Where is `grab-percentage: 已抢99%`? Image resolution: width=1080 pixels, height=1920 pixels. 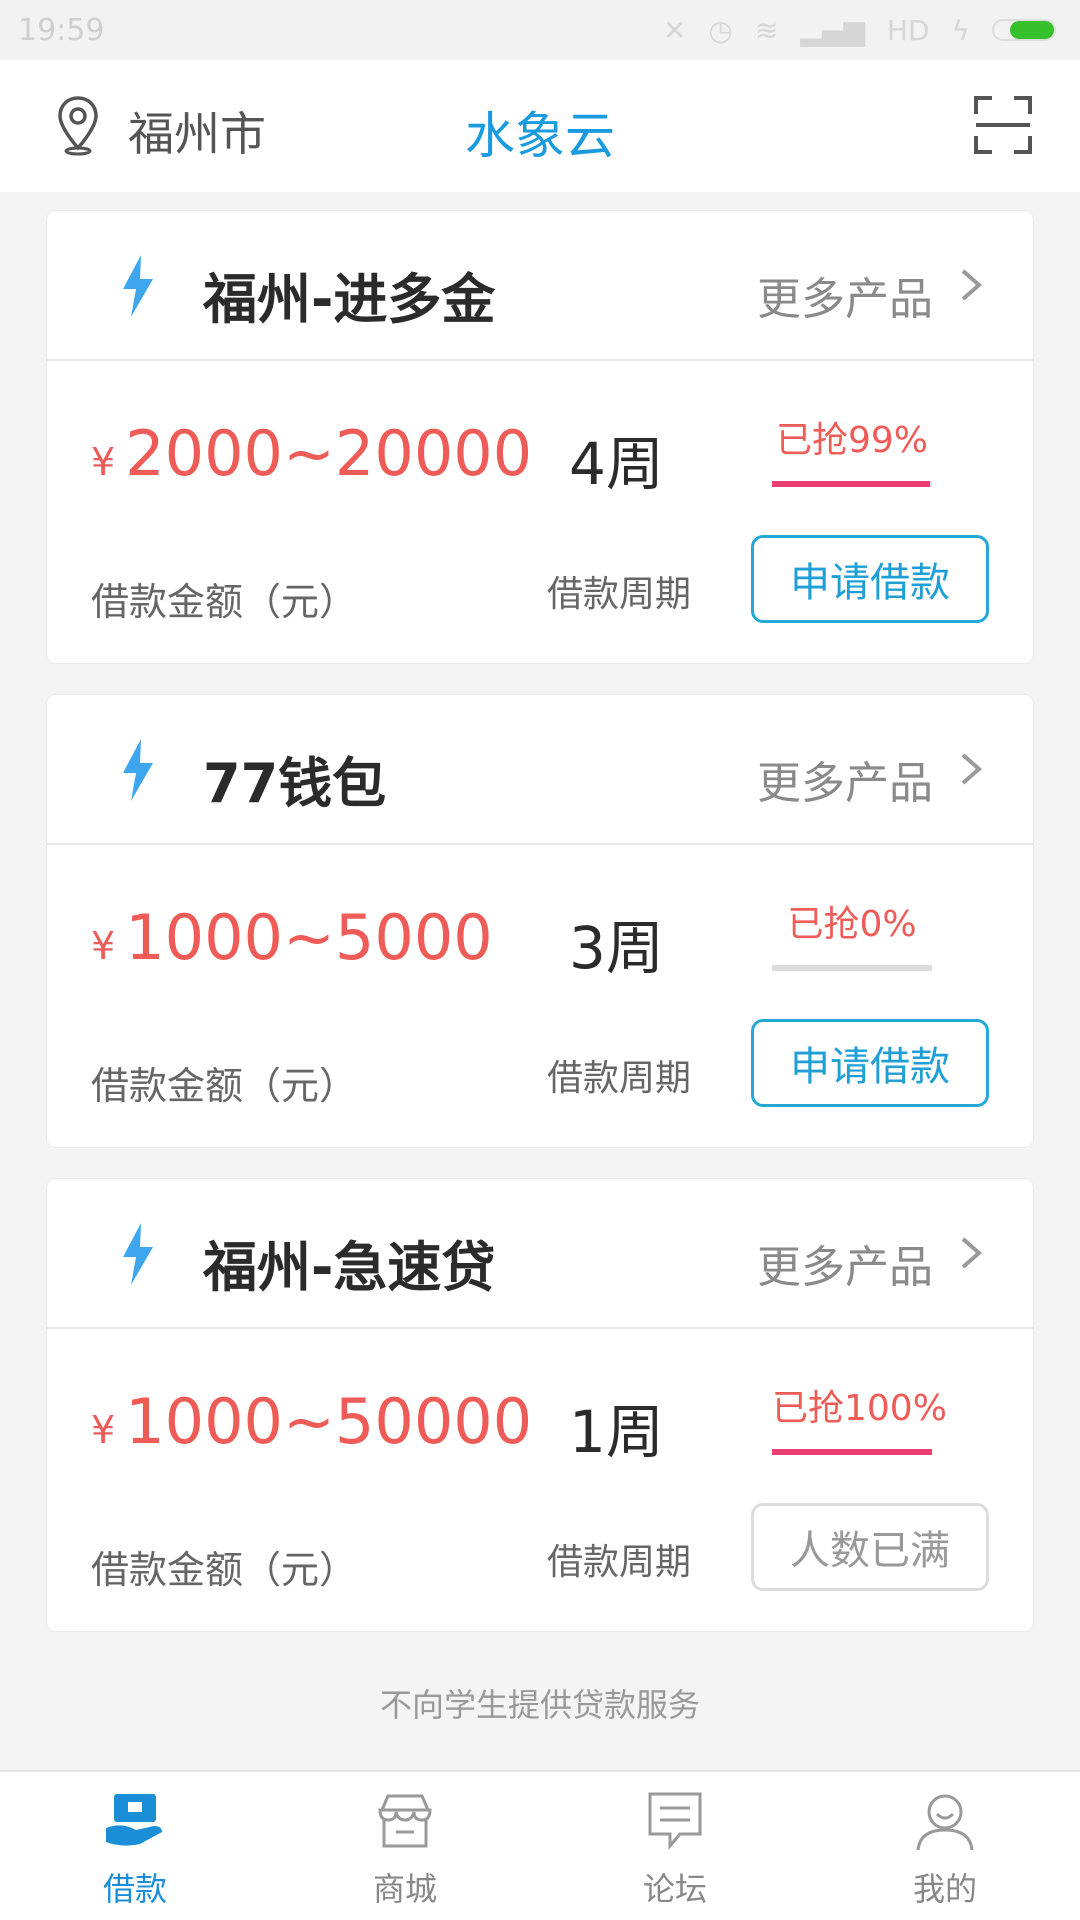
grab-percentage: 已抢99% is located at coordinates (852, 440).